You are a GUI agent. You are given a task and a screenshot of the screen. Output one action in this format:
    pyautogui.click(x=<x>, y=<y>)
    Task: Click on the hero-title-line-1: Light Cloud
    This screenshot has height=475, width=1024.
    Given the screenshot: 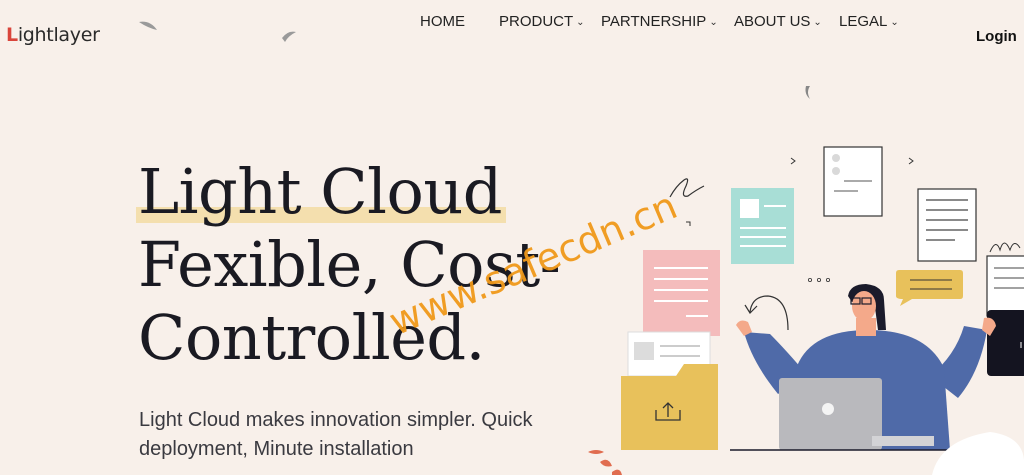 What is the action you would take?
    pyautogui.click(x=320, y=191)
    